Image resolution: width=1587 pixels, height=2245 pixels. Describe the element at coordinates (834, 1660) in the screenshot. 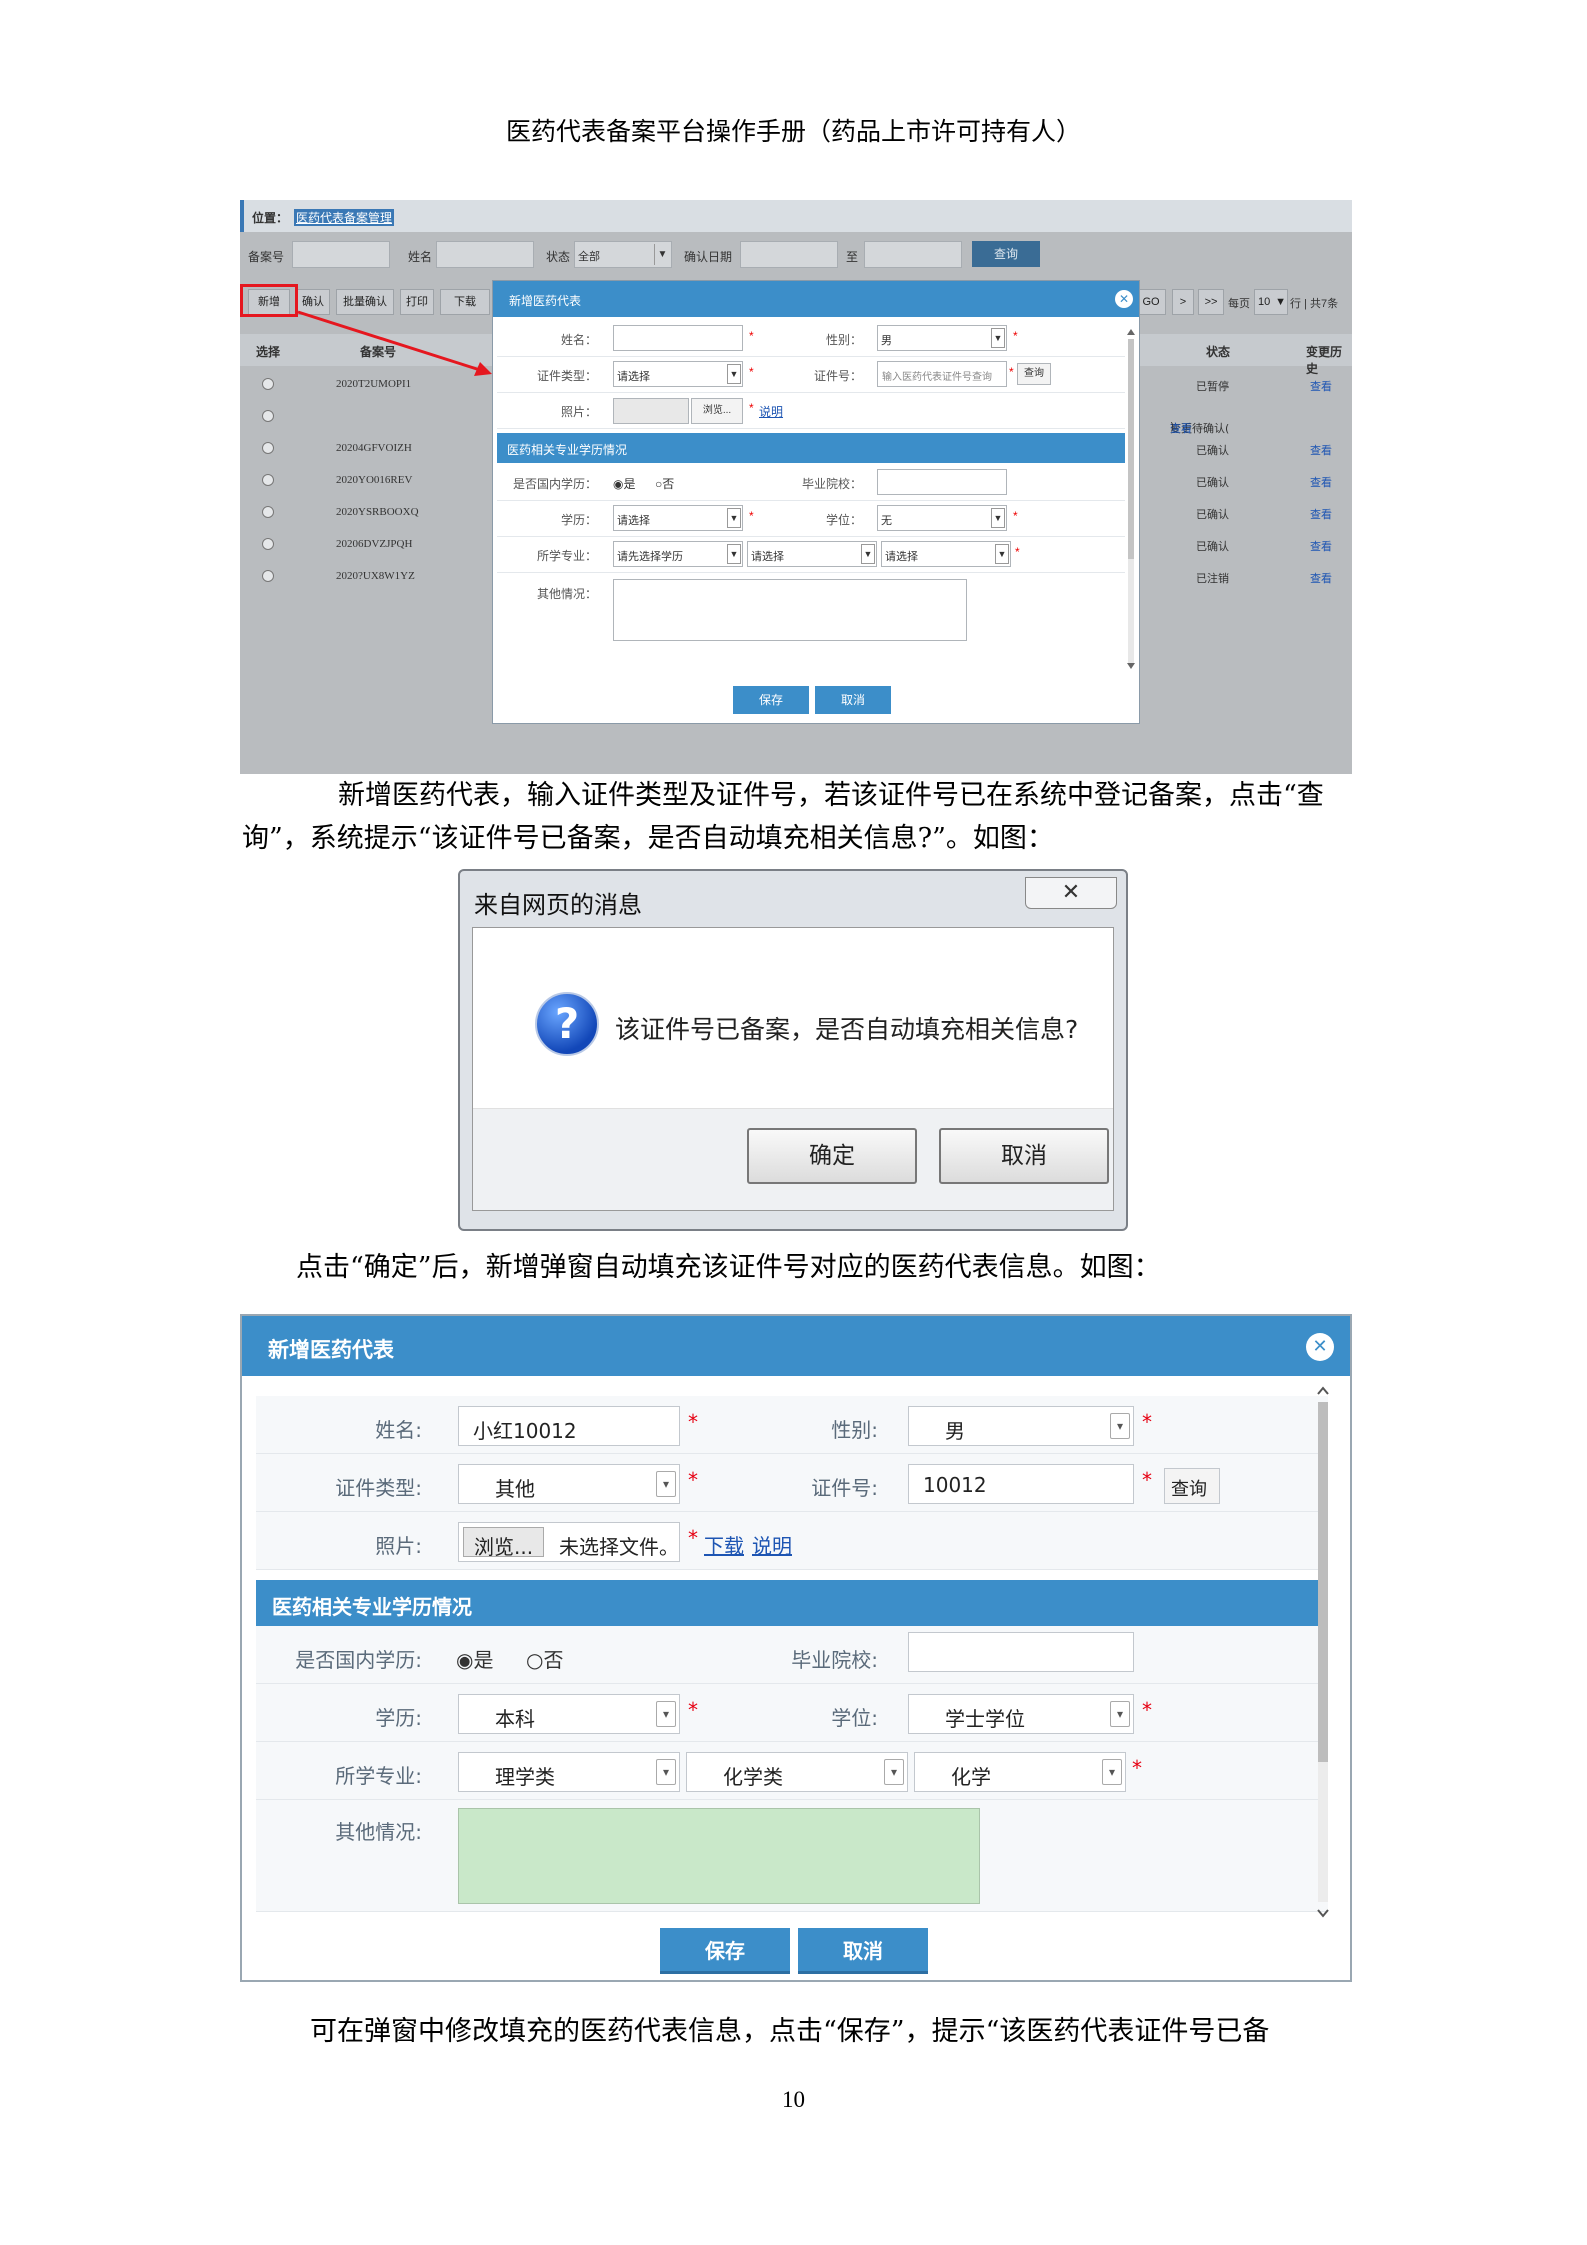

I see `school-label: 毕业院校:` at that location.